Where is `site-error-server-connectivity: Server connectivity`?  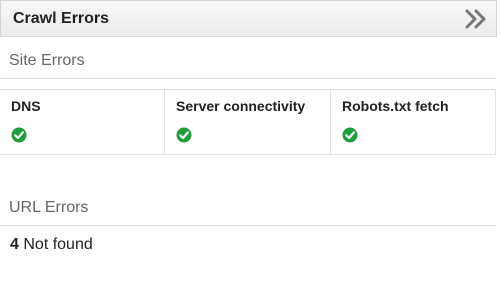
site-error-server-connectivity: Server connectivity is located at coordinates (247, 122).